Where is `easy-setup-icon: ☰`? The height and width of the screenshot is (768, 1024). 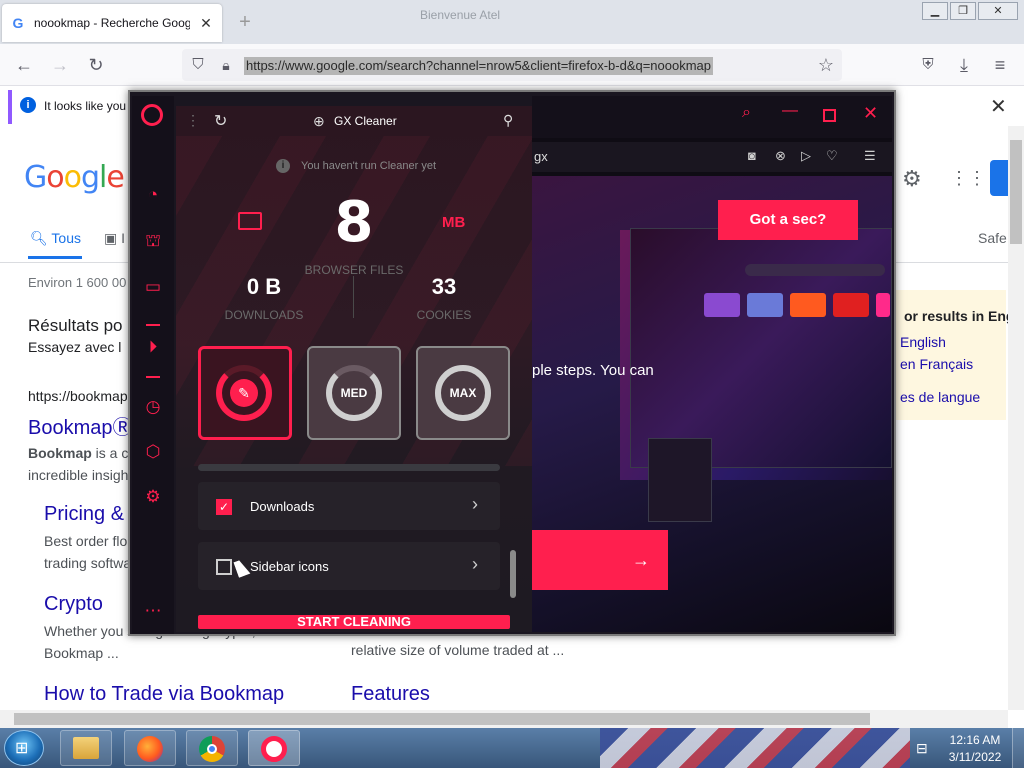
easy-setup-icon: ☰ is located at coordinates (870, 156).